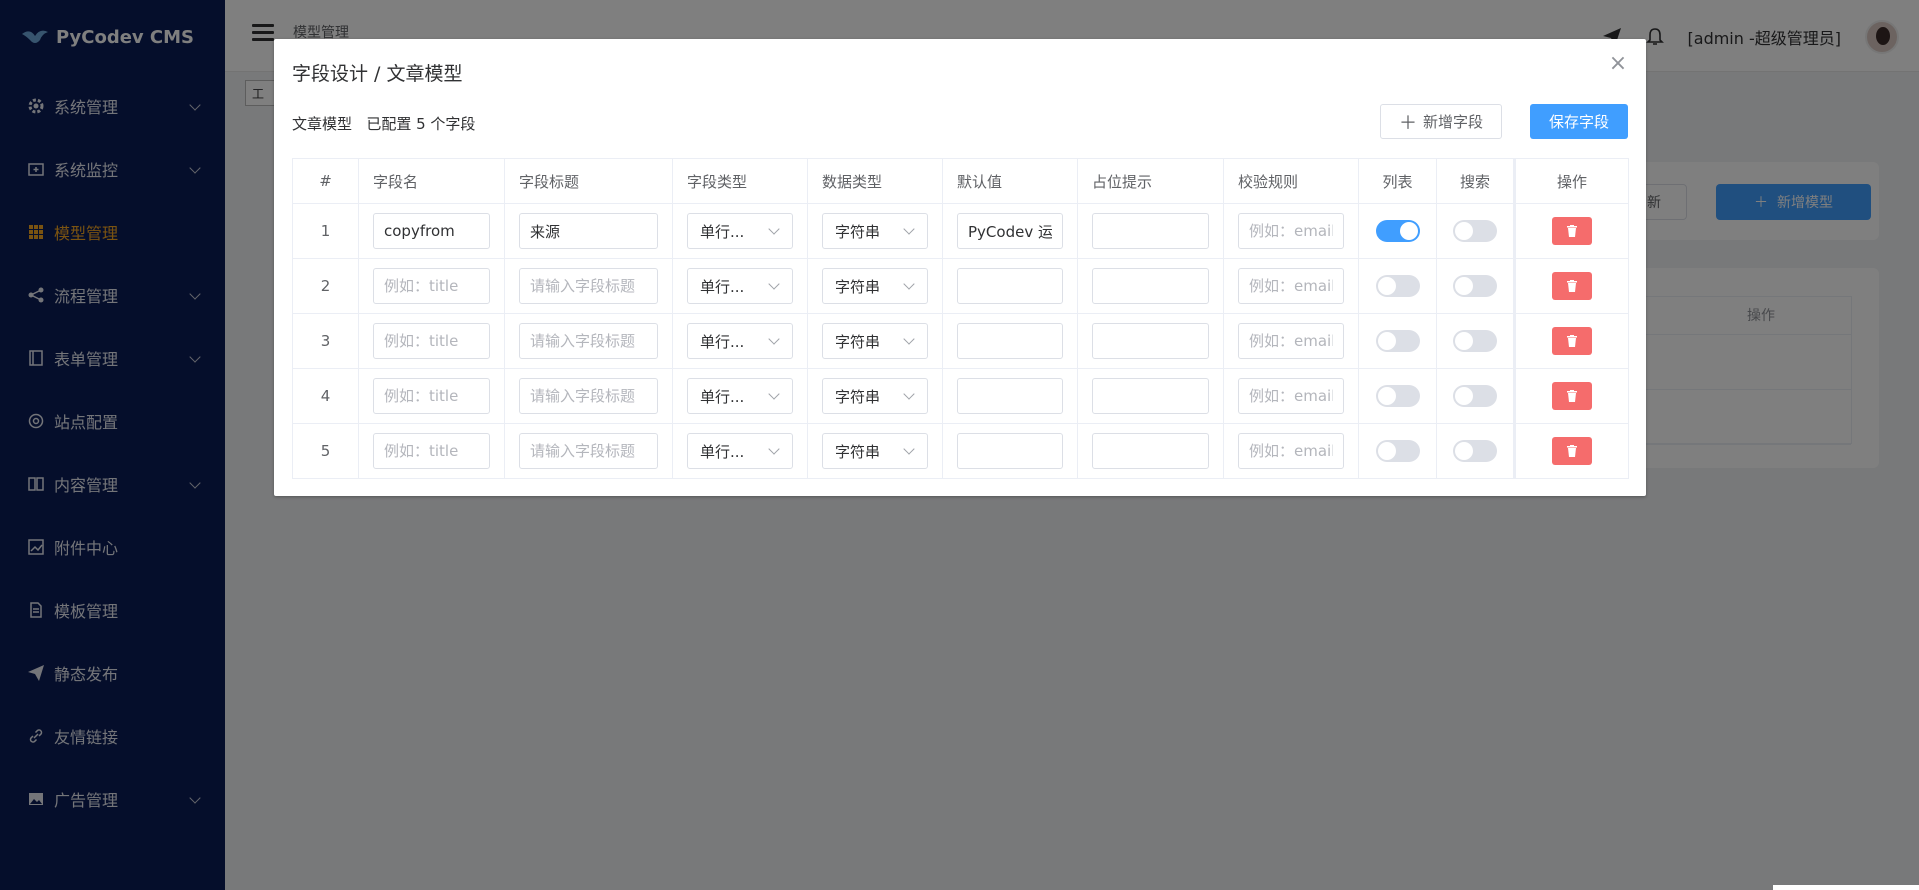 The height and width of the screenshot is (890, 1919). I want to click on close-icon: ×, so click(1618, 64).